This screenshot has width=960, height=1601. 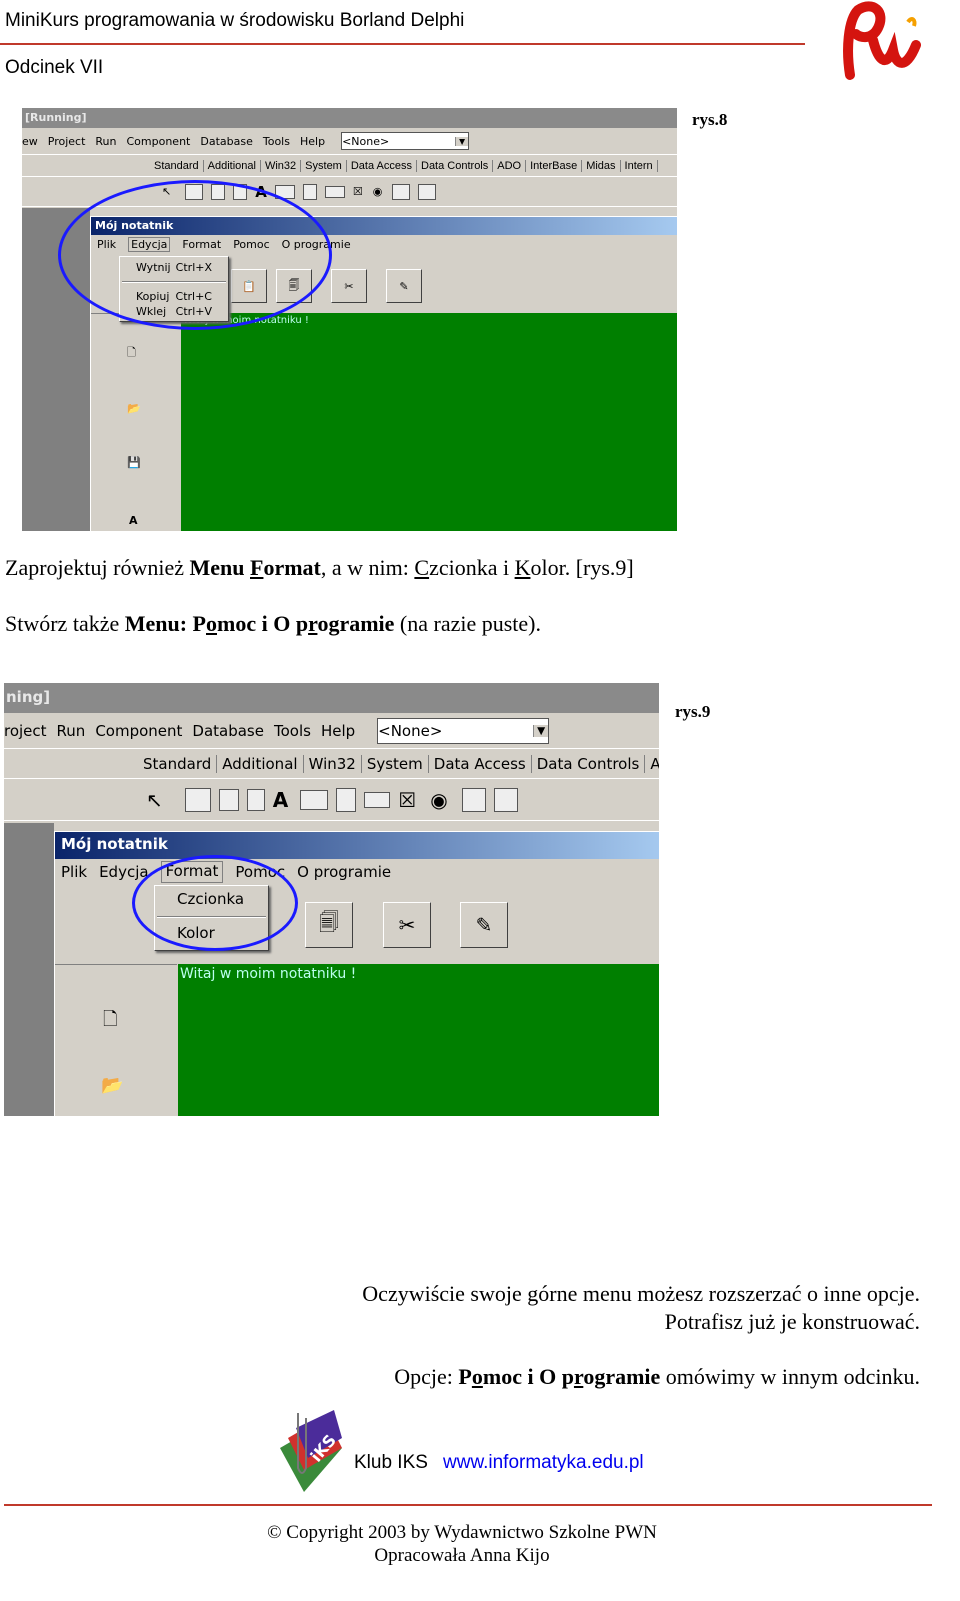 What do you see at coordinates (314, 799) in the screenshot?
I see `edit-icon` at bounding box center [314, 799].